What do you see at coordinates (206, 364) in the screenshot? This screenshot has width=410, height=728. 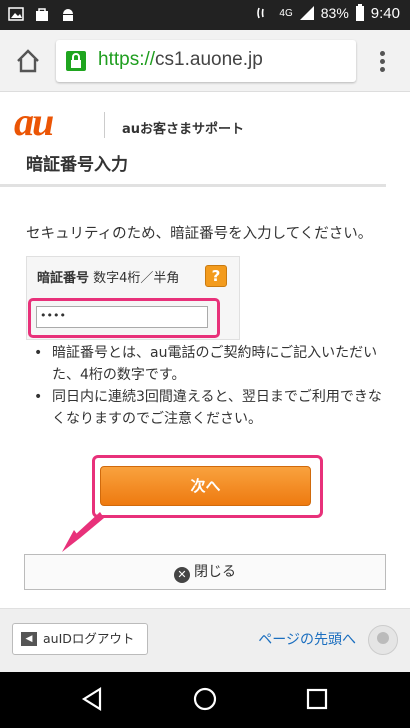 I see `list-item: 暗証番号とは、au電話のご契約時にご記入いただいた、4桁の数字です。` at bounding box center [206, 364].